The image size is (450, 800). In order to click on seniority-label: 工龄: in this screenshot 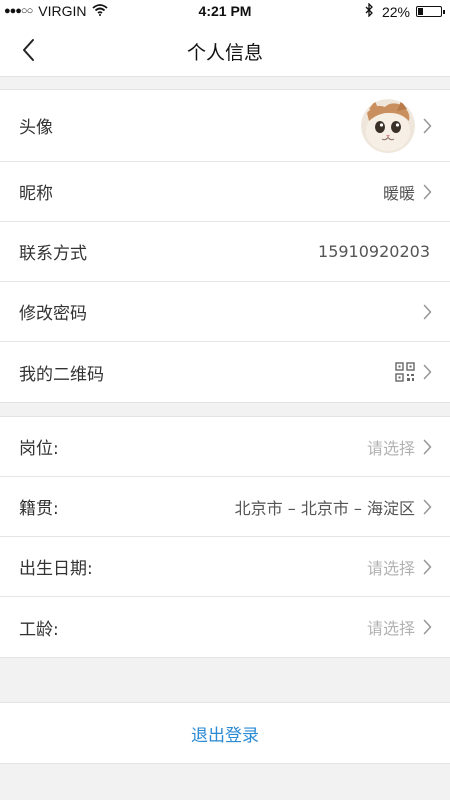, I will do `click(39, 629)`.